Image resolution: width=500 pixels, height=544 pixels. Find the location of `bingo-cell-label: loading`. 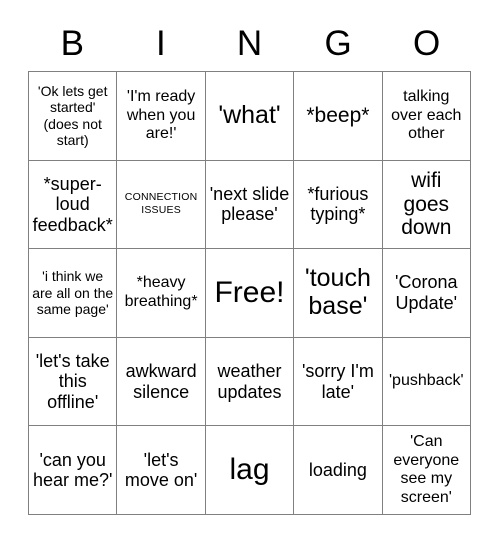

bingo-cell-label: loading is located at coordinates (337, 469).